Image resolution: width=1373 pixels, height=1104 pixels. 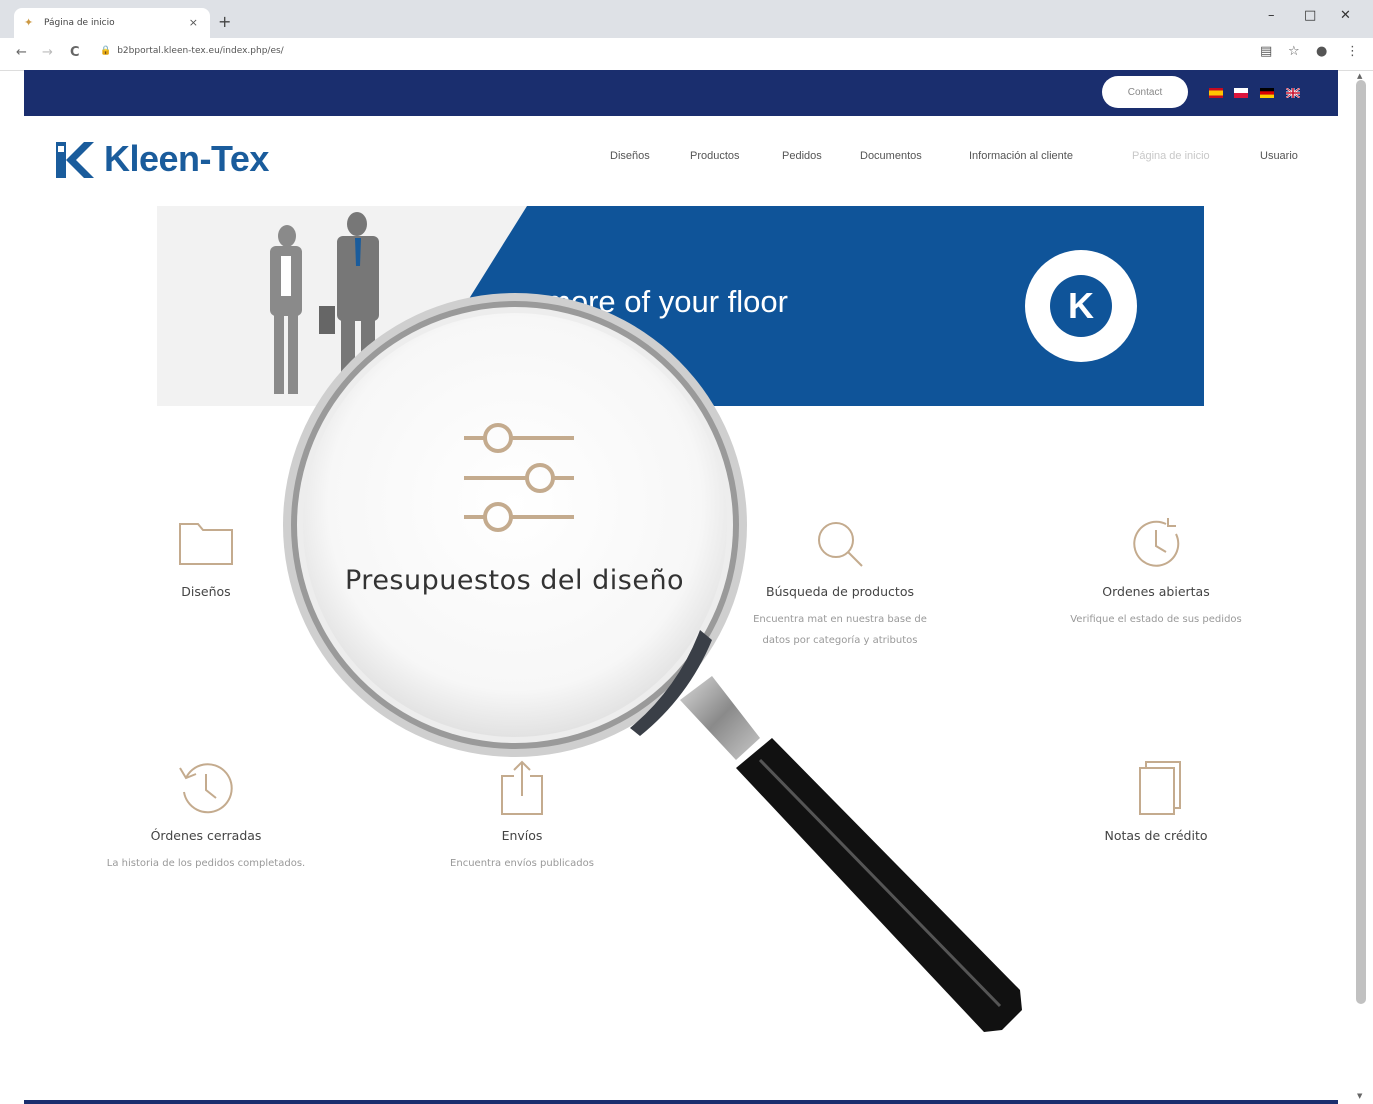 What do you see at coordinates (840, 544) in the screenshot?
I see `search-icon` at bounding box center [840, 544].